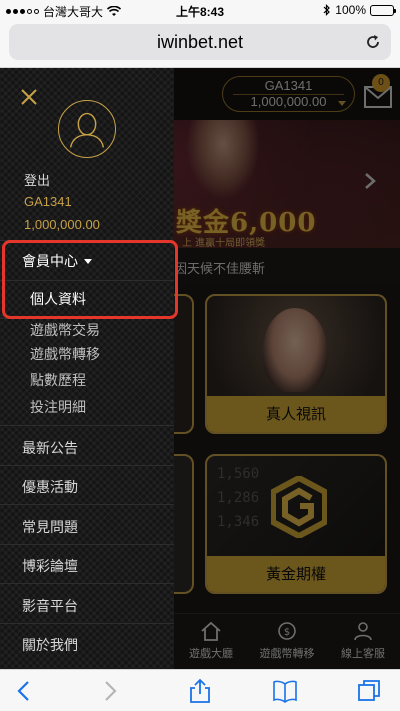  What do you see at coordinates (62, 224) in the screenshot?
I see `drawer-user-balance: 1,000,000.00` at bounding box center [62, 224].